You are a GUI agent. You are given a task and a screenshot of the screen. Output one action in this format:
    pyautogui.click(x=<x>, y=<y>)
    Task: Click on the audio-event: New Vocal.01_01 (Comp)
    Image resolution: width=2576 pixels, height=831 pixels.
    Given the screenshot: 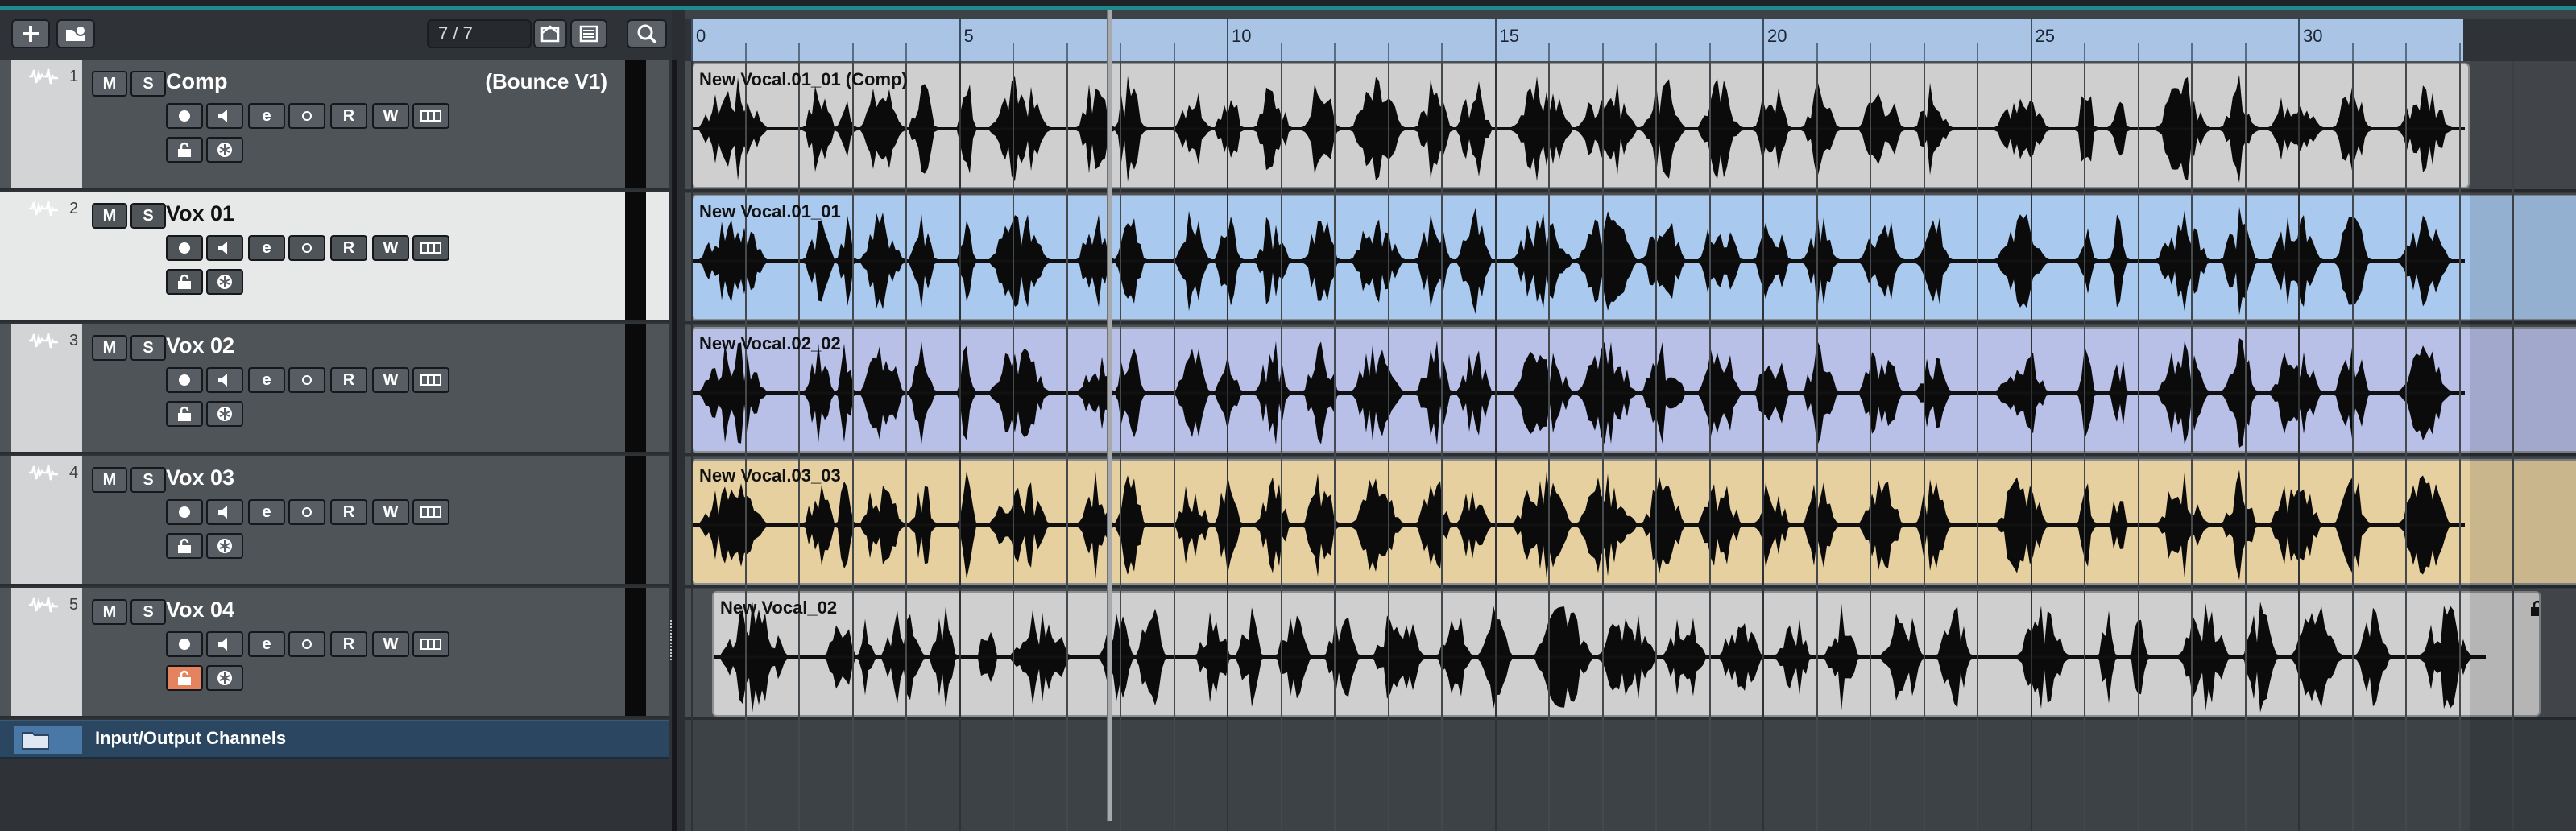 What is the action you would take?
    pyautogui.click(x=1580, y=126)
    